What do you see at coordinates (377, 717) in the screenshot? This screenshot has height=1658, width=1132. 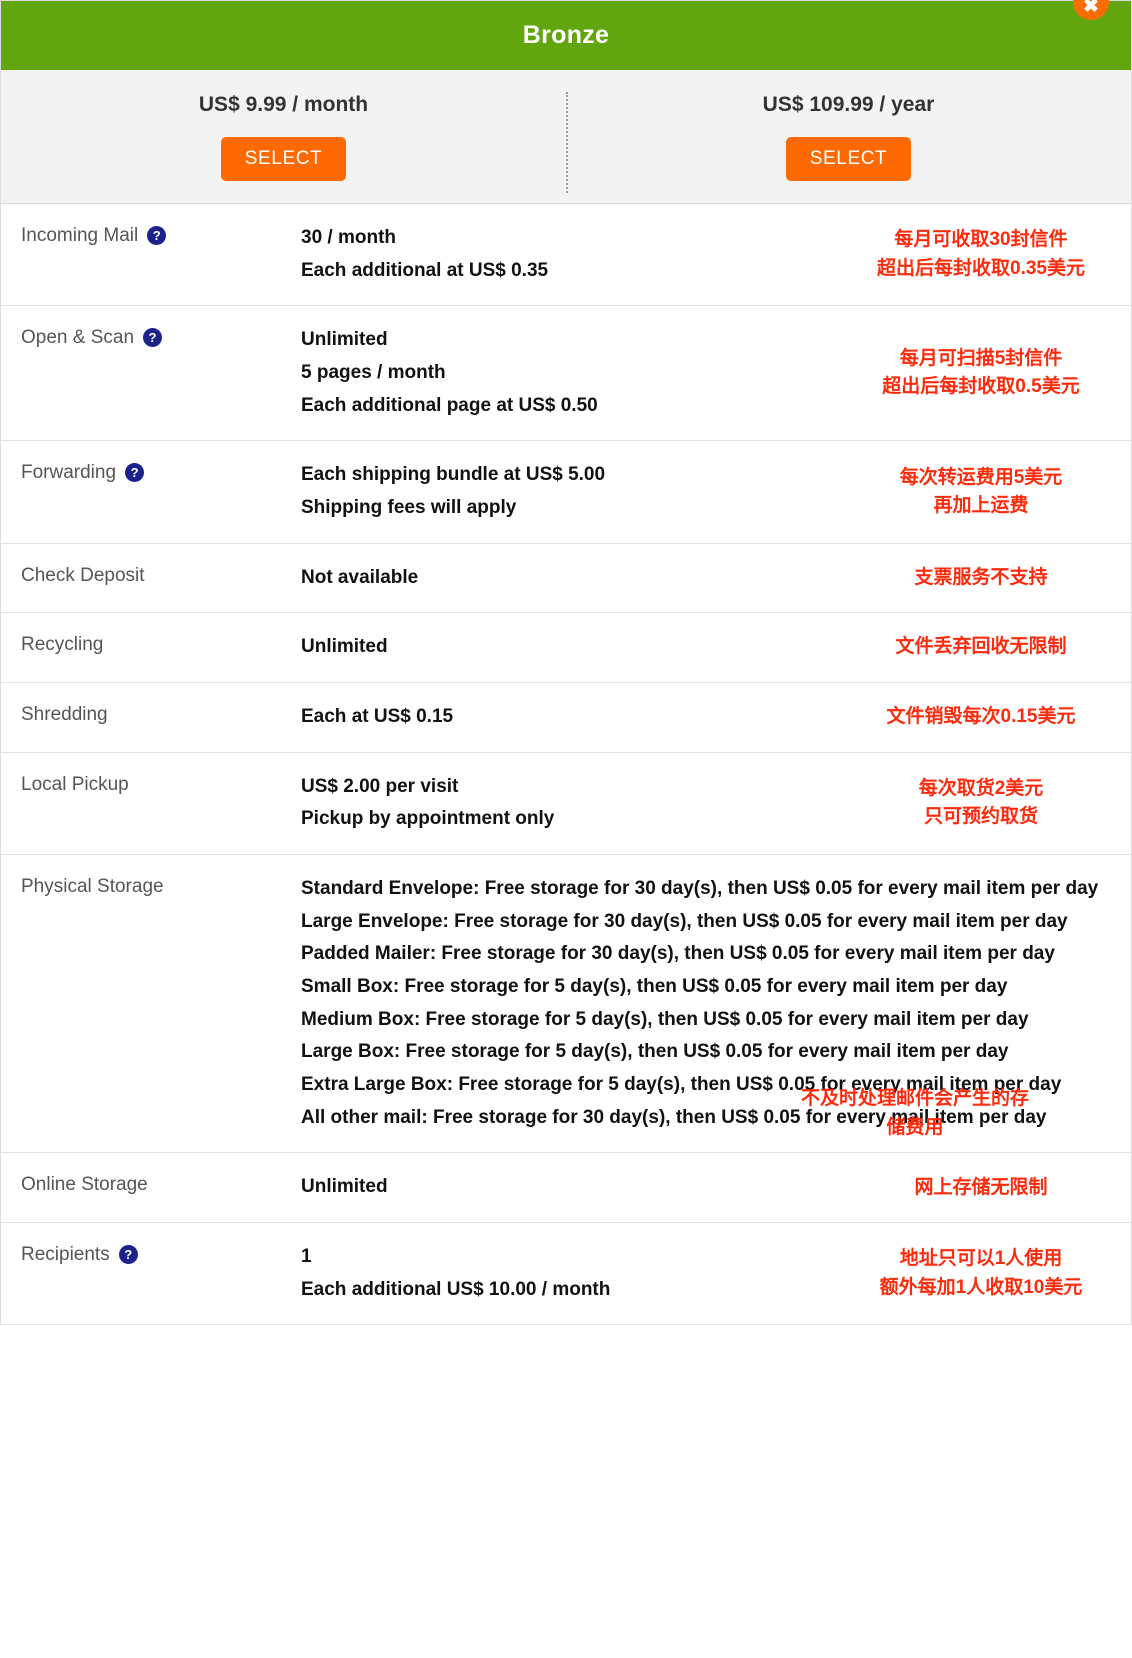 I see `feature-value-line: Each at US$ 0.15` at bounding box center [377, 717].